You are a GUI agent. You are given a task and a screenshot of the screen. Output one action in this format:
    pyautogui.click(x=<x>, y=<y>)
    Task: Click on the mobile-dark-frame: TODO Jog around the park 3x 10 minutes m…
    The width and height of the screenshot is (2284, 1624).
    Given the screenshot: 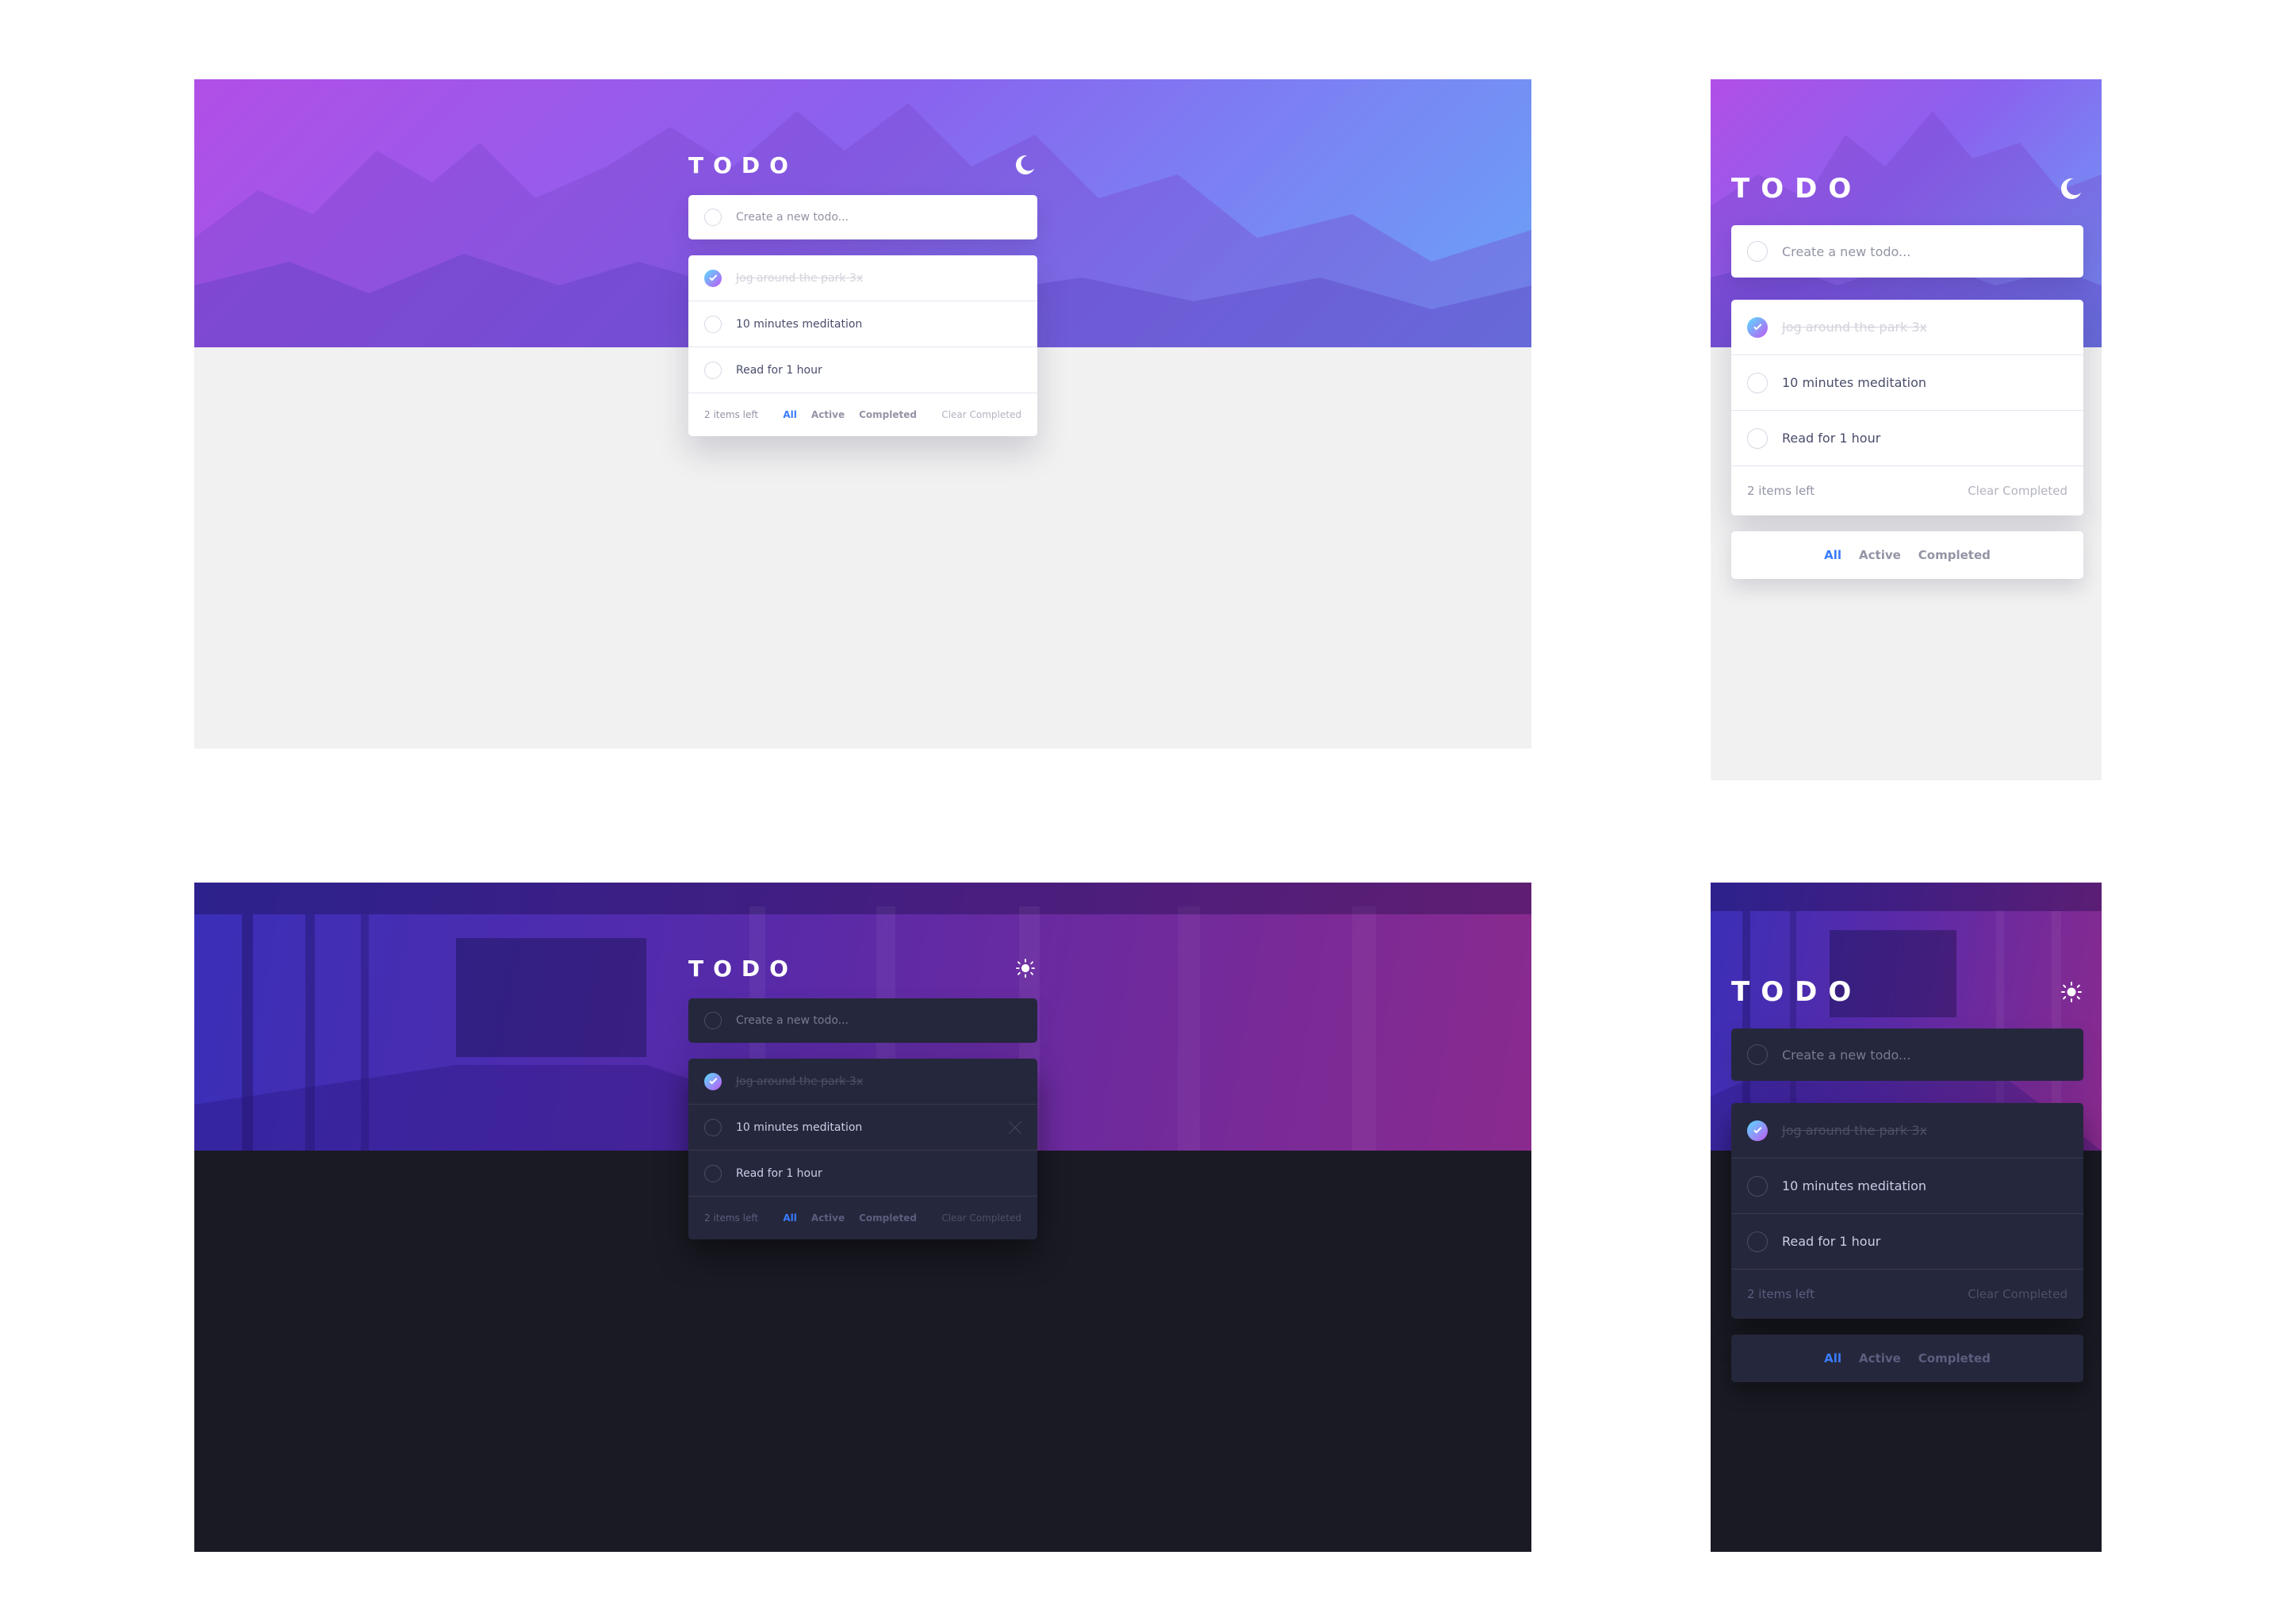 What is the action you would take?
    pyautogui.click(x=1906, y=1217)
    